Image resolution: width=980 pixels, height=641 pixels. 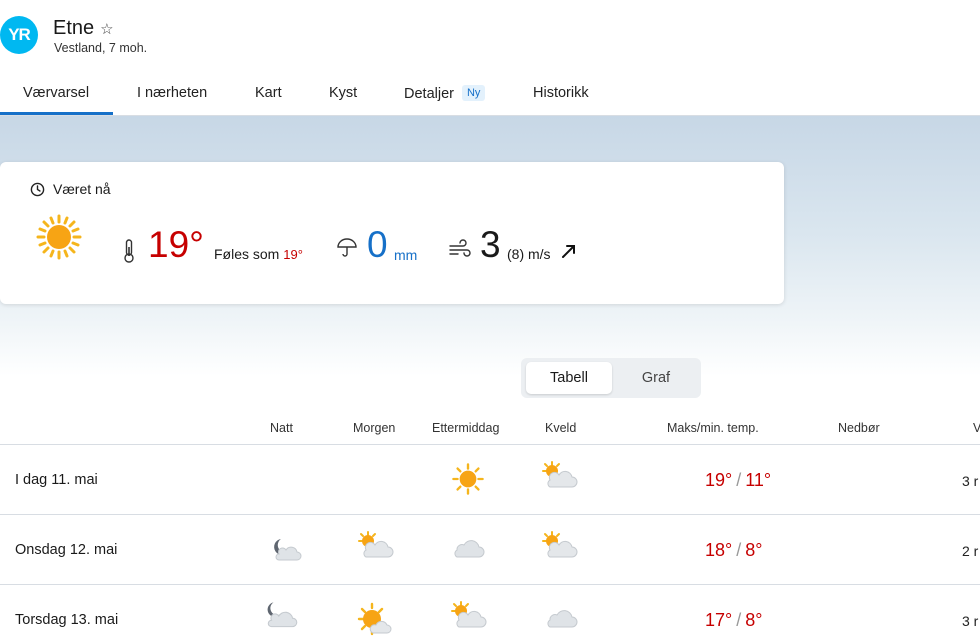 What do you see at coordinates (82, 189) in the screenshot?
I see `current-weather-title: Været nå` at bounding box center [82, 189].